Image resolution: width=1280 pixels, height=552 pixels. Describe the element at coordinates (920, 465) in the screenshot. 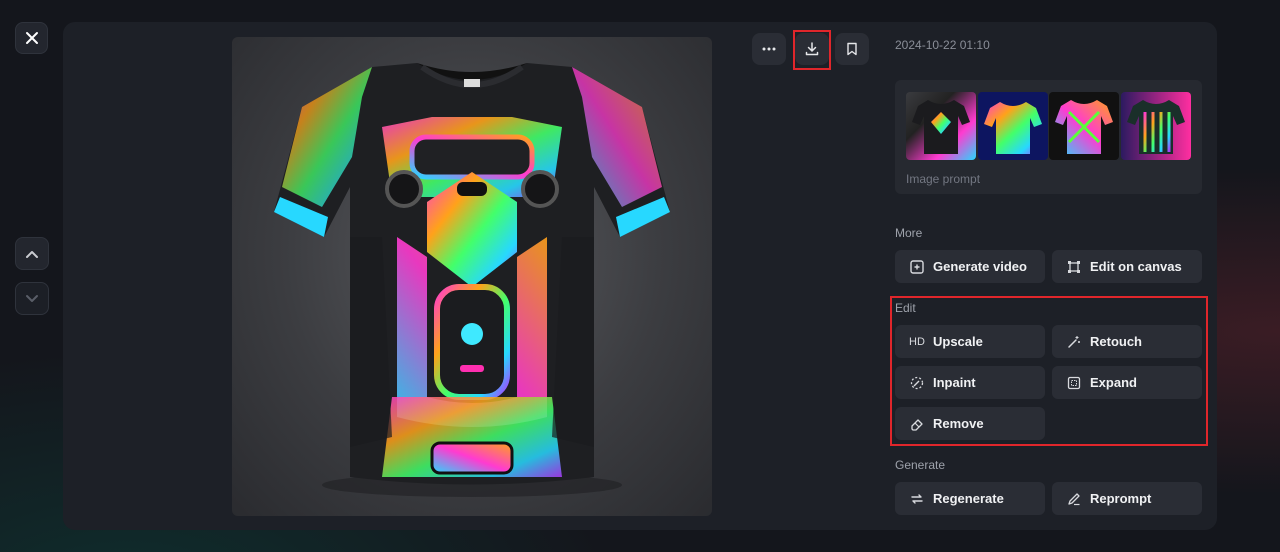

I see `generate-section-label: Generate` at that location.